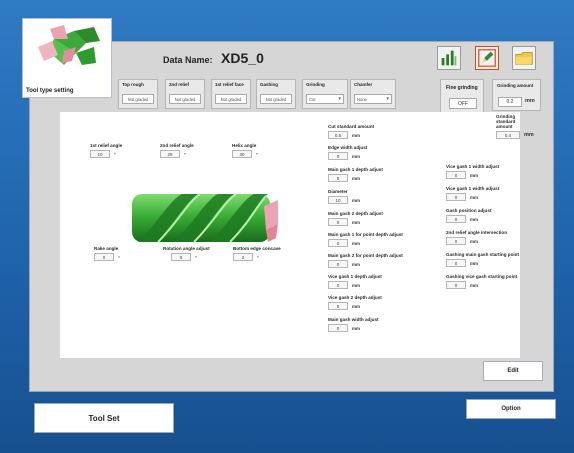  Describe the element at coordinates (181, 257) in the screenshot. I see `rotation-angle-adjust-input: 0` at that location.